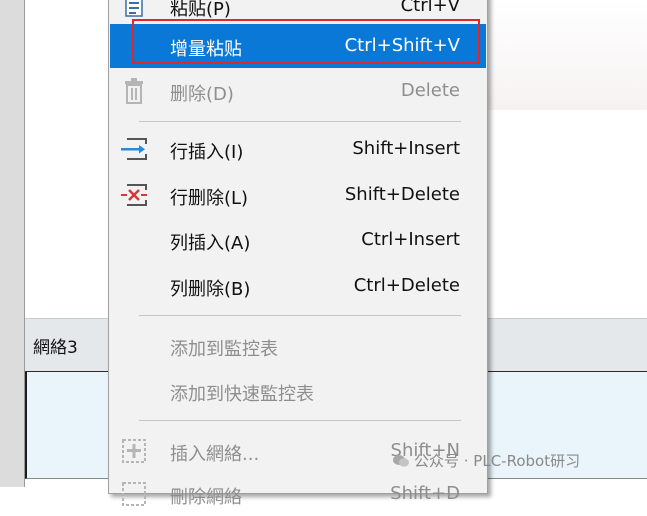  What do you see at coordinates (430, 90) in the screenshot?
I see `menu-item-shortcut: Delete` at bounding box center [430, 90].